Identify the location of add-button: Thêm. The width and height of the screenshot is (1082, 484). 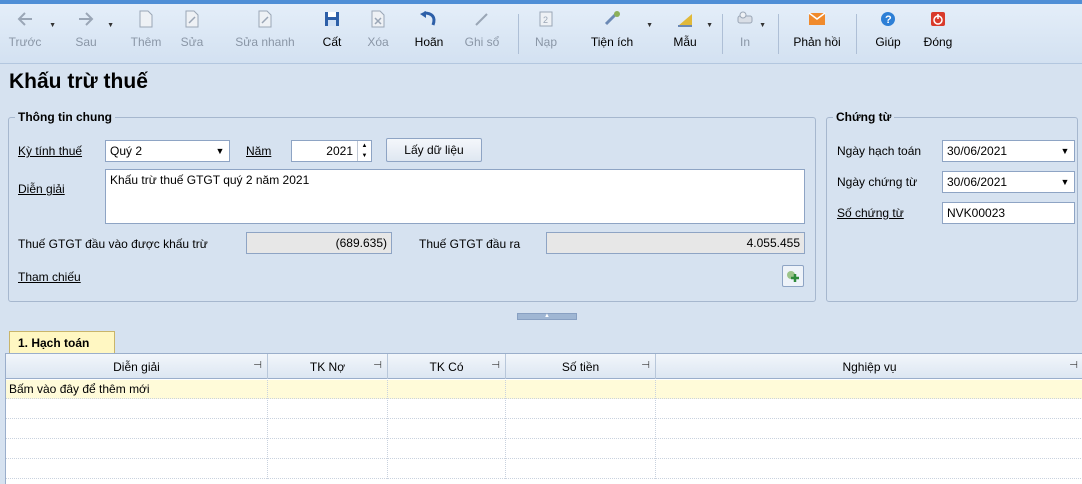
(146, 34).